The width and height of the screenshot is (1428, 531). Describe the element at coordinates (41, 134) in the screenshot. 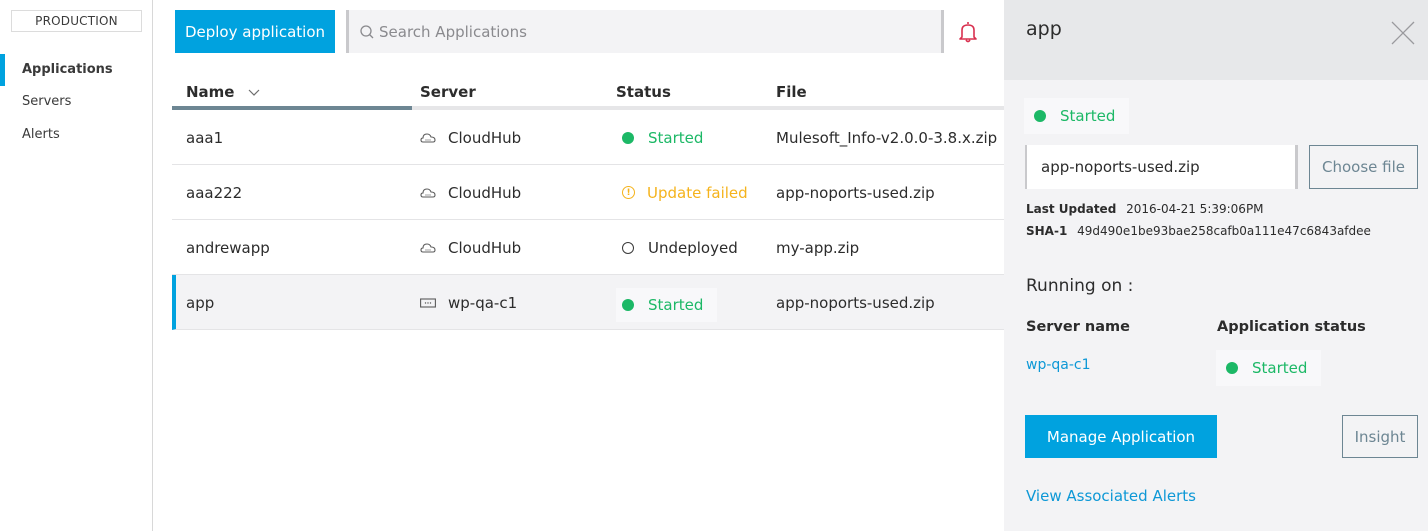

I see `sidebar-item-alerts: Alerts` at that location.